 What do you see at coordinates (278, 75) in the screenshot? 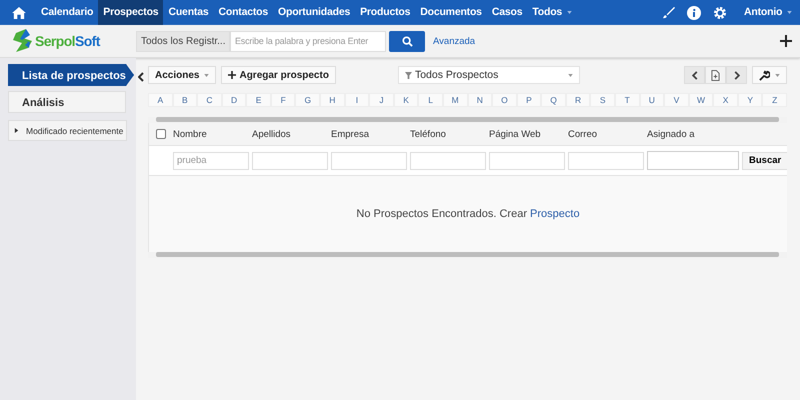
I see `add-prospect-button: Agregar prospecto` at bounding box center [278, 75].